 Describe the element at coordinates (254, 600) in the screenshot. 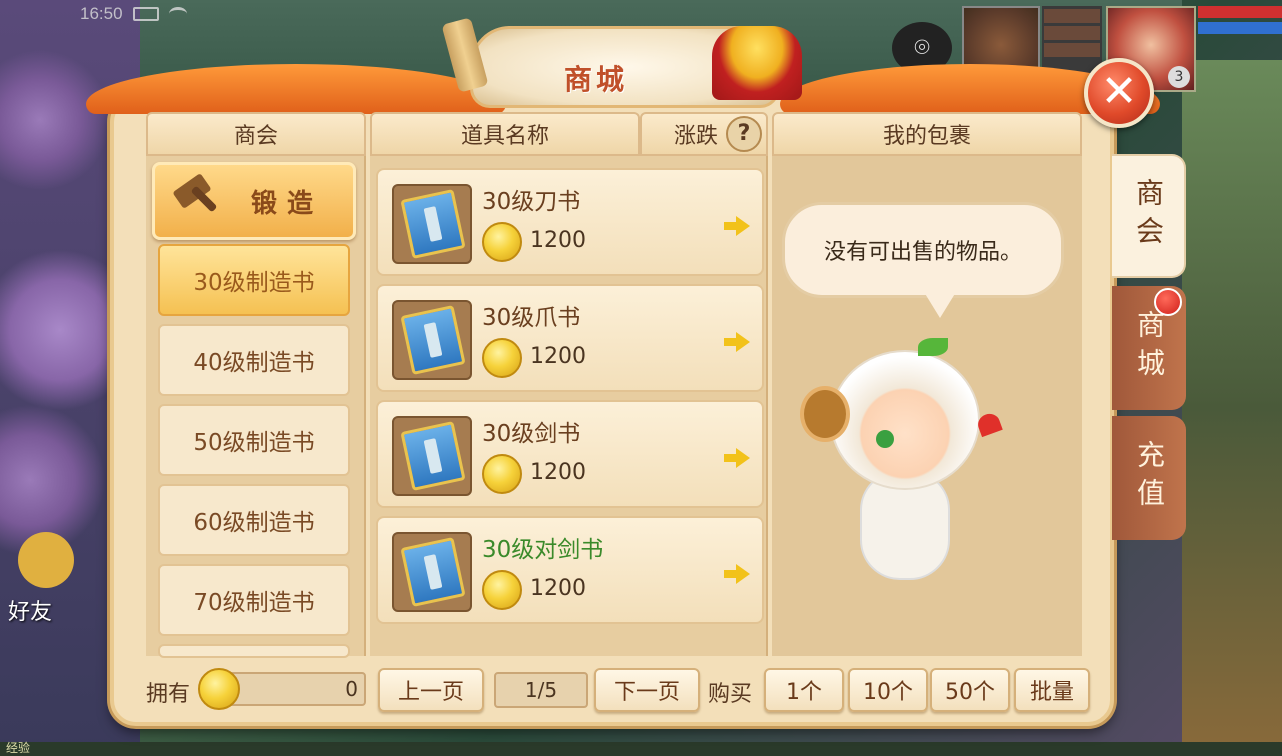

I see `category-item-level70: 70级制造书` at that location.